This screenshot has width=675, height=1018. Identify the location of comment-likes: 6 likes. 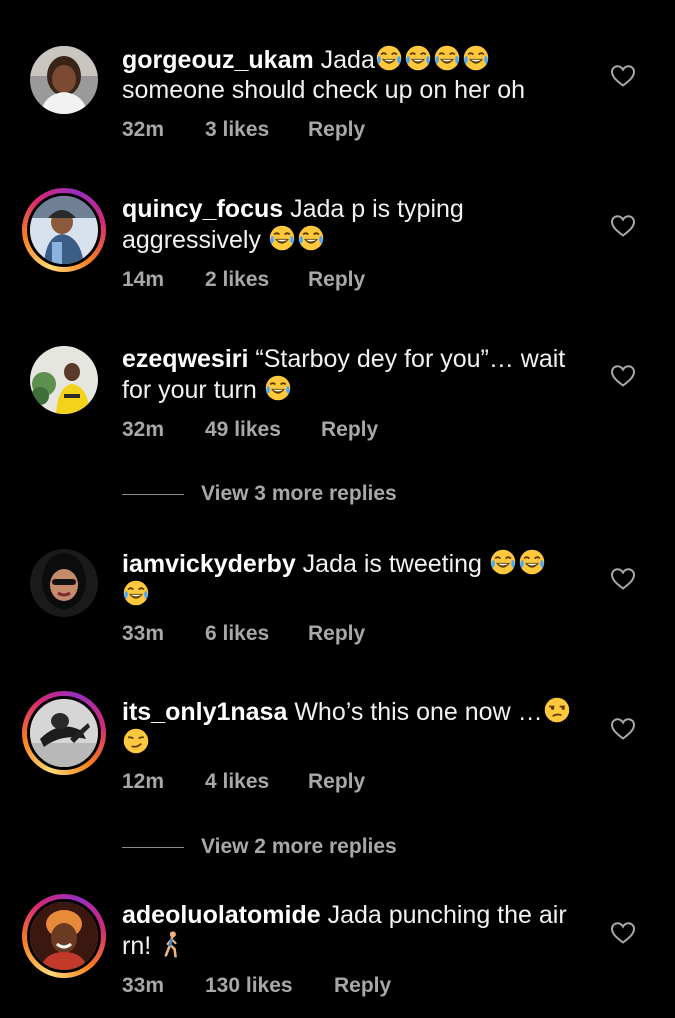
(237, 634).